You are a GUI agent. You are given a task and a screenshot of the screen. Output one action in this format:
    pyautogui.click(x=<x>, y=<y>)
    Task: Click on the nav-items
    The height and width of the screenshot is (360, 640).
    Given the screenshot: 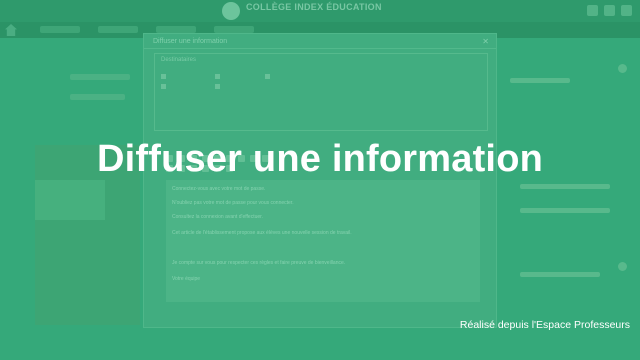 What is the action you would take?
    pyautogui.click(x=147, y=29)
    